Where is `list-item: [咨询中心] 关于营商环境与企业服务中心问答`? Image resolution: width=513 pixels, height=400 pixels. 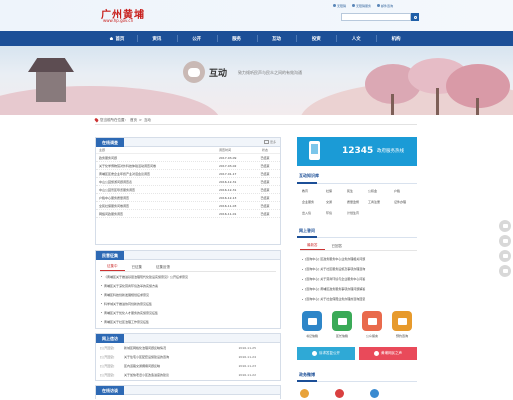
list-item: [咨询中心] 关于营商环境与企业服务中心问答 is located at coordinates (357, 279).